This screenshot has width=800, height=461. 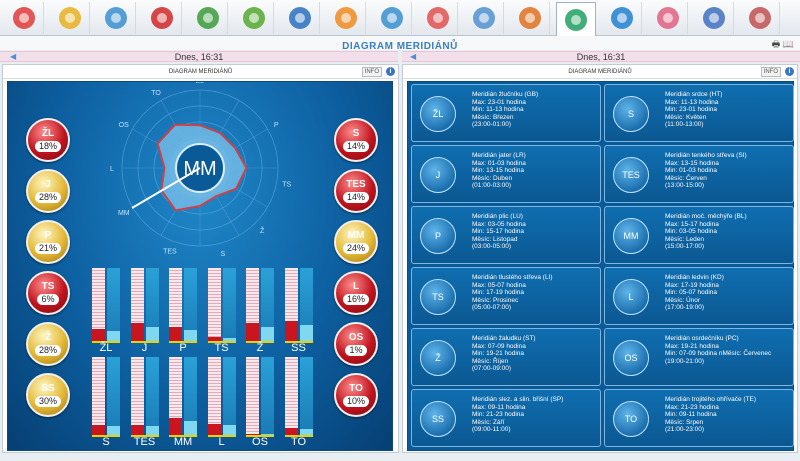 What do you see at coordinates (48, 242) in the screenshot?
I see `meridian-badge-left: P 21%` at bounding box center [48, 242].